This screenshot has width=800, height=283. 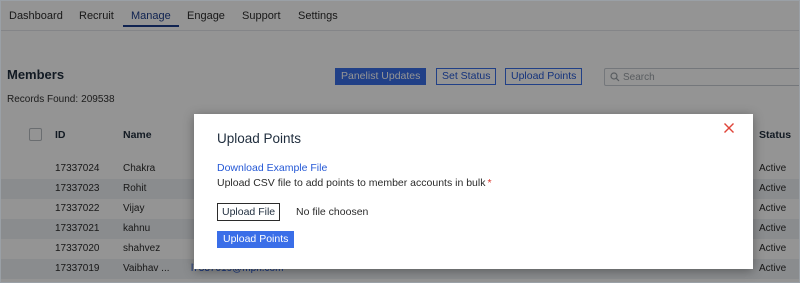 What do you see at coordinates (332, 212) in the screenshot?
I see `file-status: No file choosen` at bounding box center [332, 212].